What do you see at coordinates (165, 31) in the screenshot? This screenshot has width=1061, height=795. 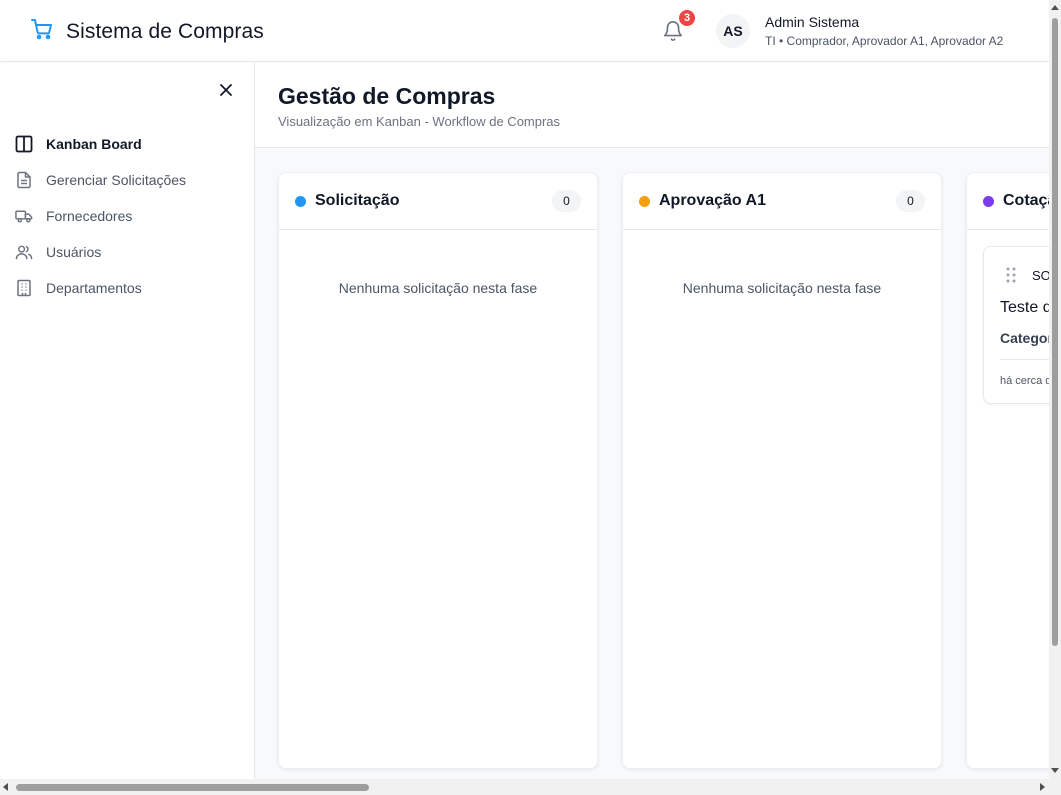 I see `app-title: Sistema de Compras` at bounding box center [165, 31].